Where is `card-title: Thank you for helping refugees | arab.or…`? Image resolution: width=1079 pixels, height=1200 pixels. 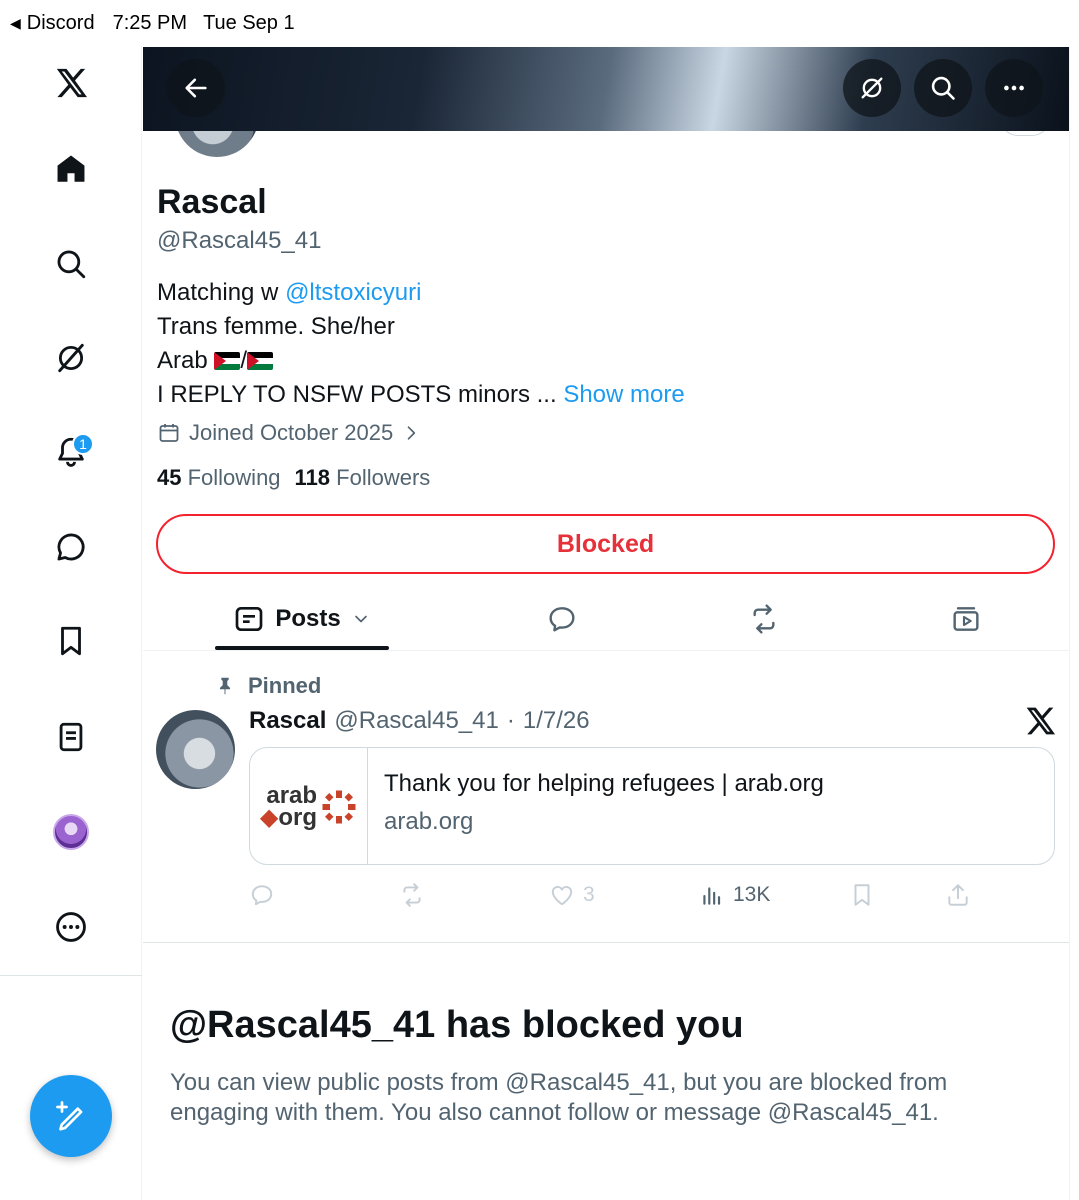 card-title: Thank you for helping refugees | arab.or… is located at coordinates (604, 783).